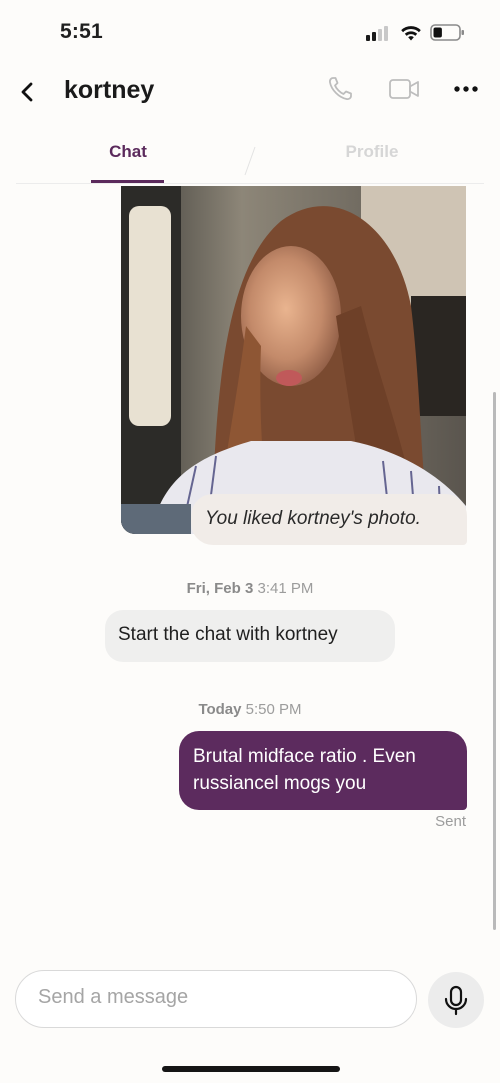  I want to click on timestamp-day: Today, so click(220, 709).